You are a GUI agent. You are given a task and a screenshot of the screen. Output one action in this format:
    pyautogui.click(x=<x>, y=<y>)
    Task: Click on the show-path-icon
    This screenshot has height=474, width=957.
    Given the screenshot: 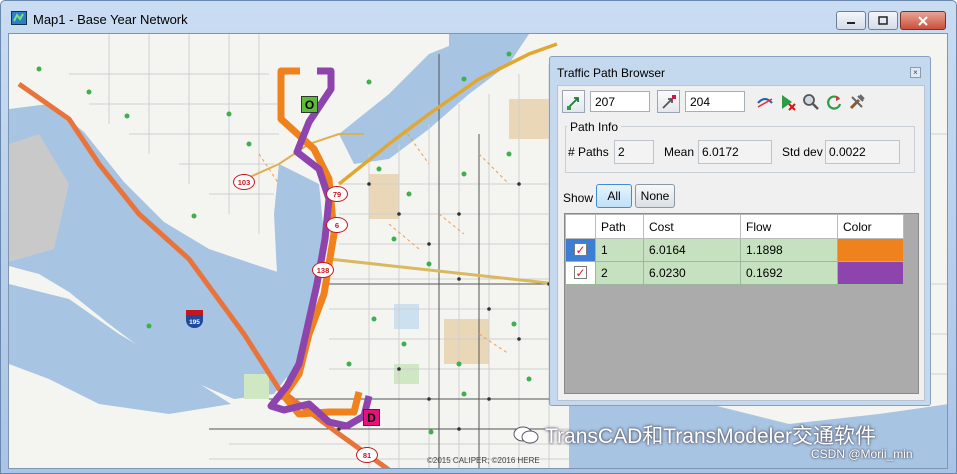 What is the action you would take?
    pyautogui.click(x=764, y=102)
    